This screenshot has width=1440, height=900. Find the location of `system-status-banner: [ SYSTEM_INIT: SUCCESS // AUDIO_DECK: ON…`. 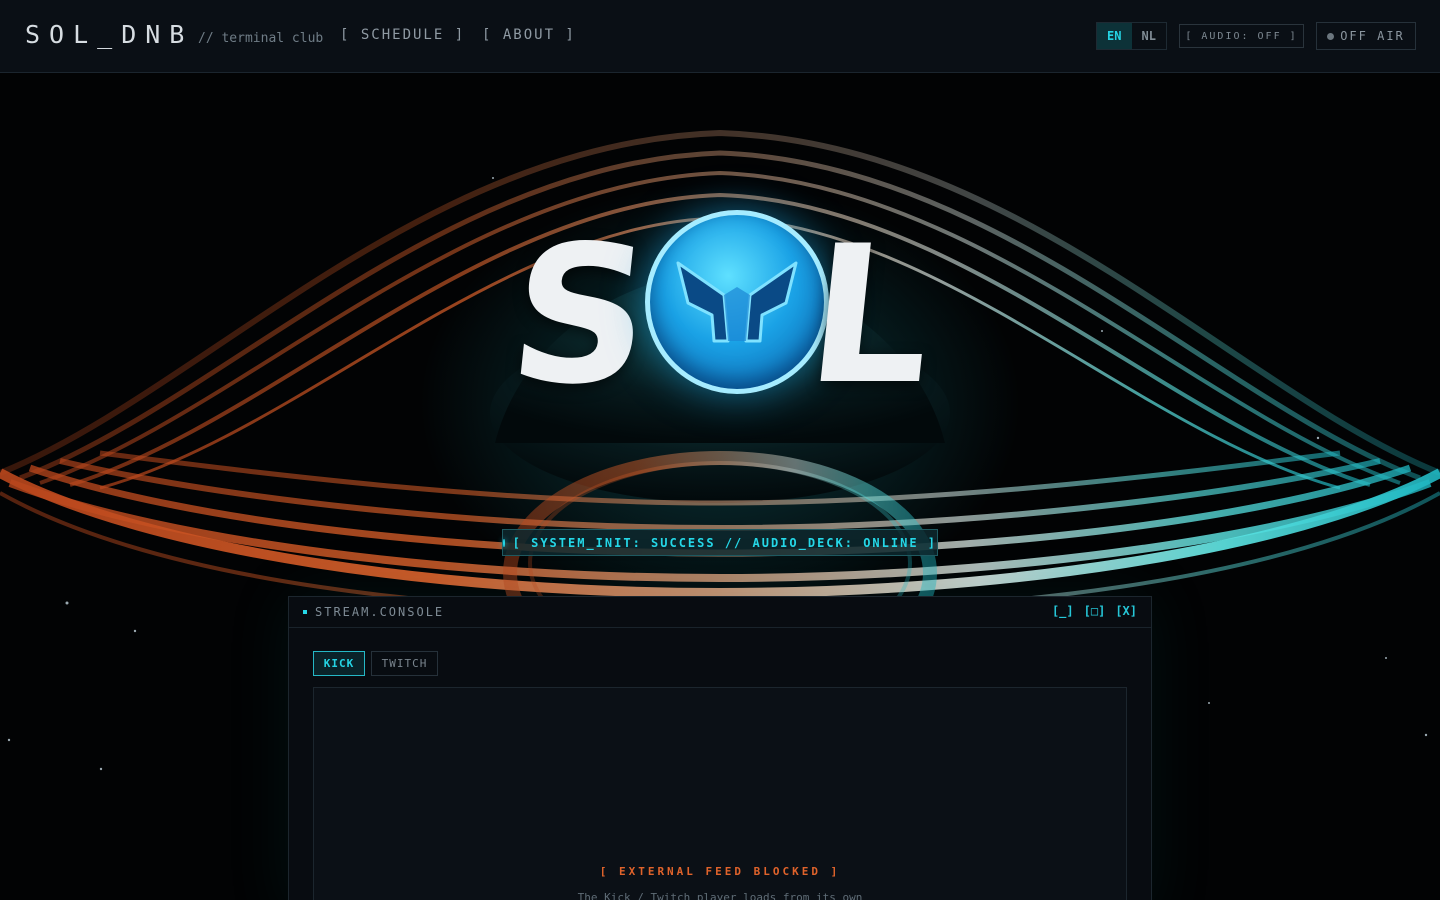

system-status-banner: [ SYSTEM_INIT: SUCCESS // AUDIO_DECK: ON… is located at coordinates (720, 542).